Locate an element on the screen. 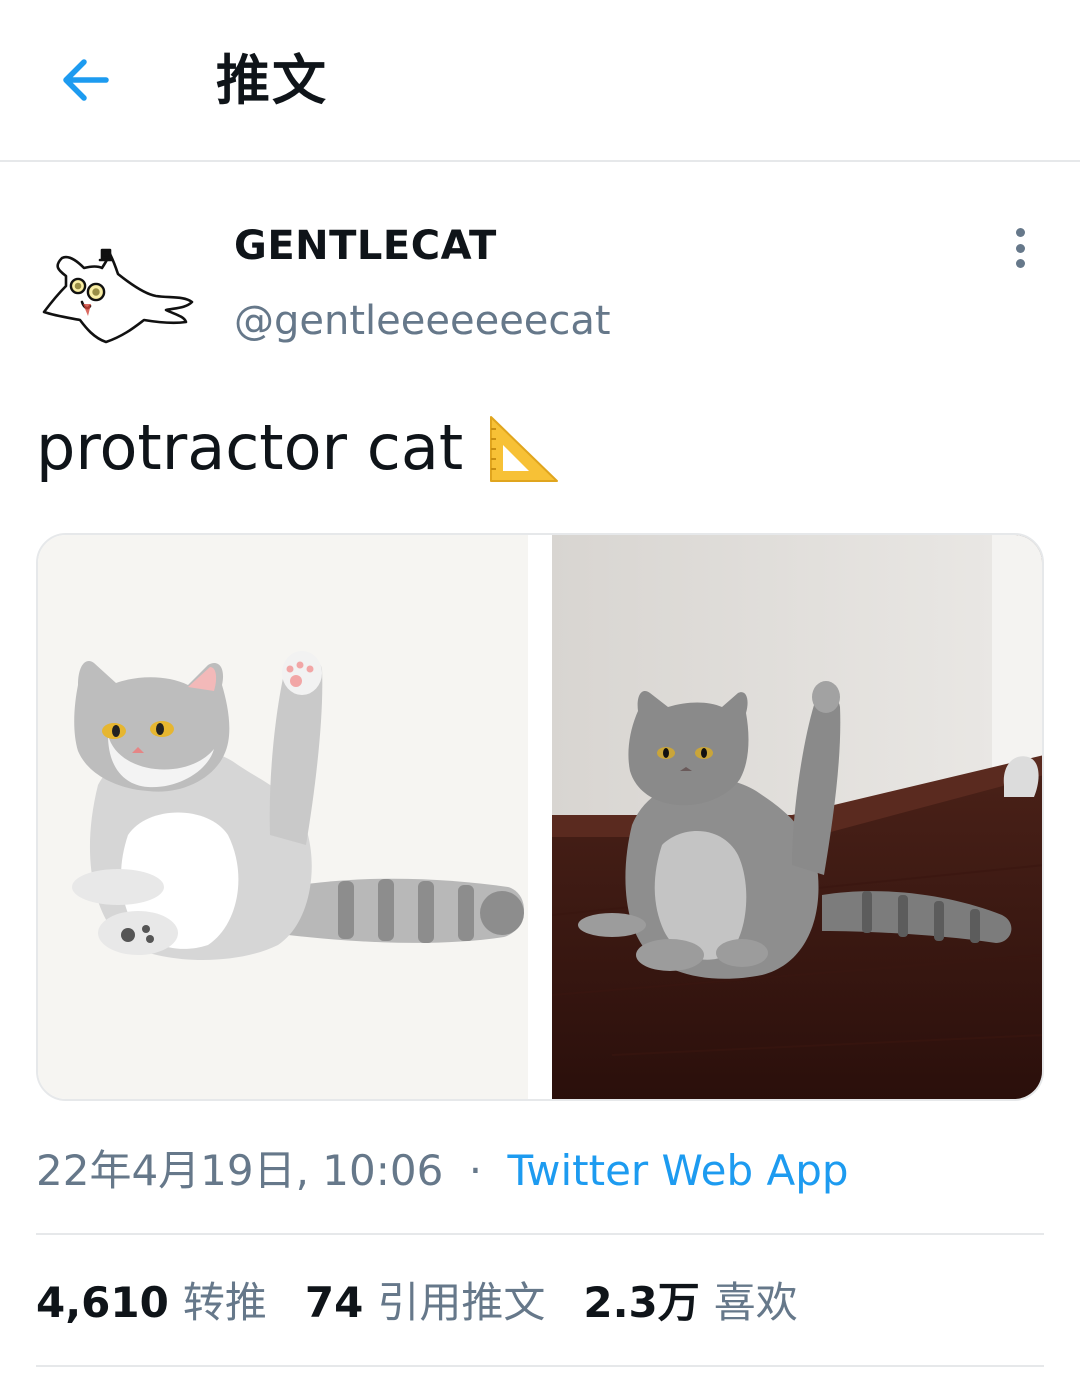 The width and height of the screenshot is (1080, 1377). tweet-timestamp: 22年4月19日, 10:06 is located at coordinates (239, 1170).